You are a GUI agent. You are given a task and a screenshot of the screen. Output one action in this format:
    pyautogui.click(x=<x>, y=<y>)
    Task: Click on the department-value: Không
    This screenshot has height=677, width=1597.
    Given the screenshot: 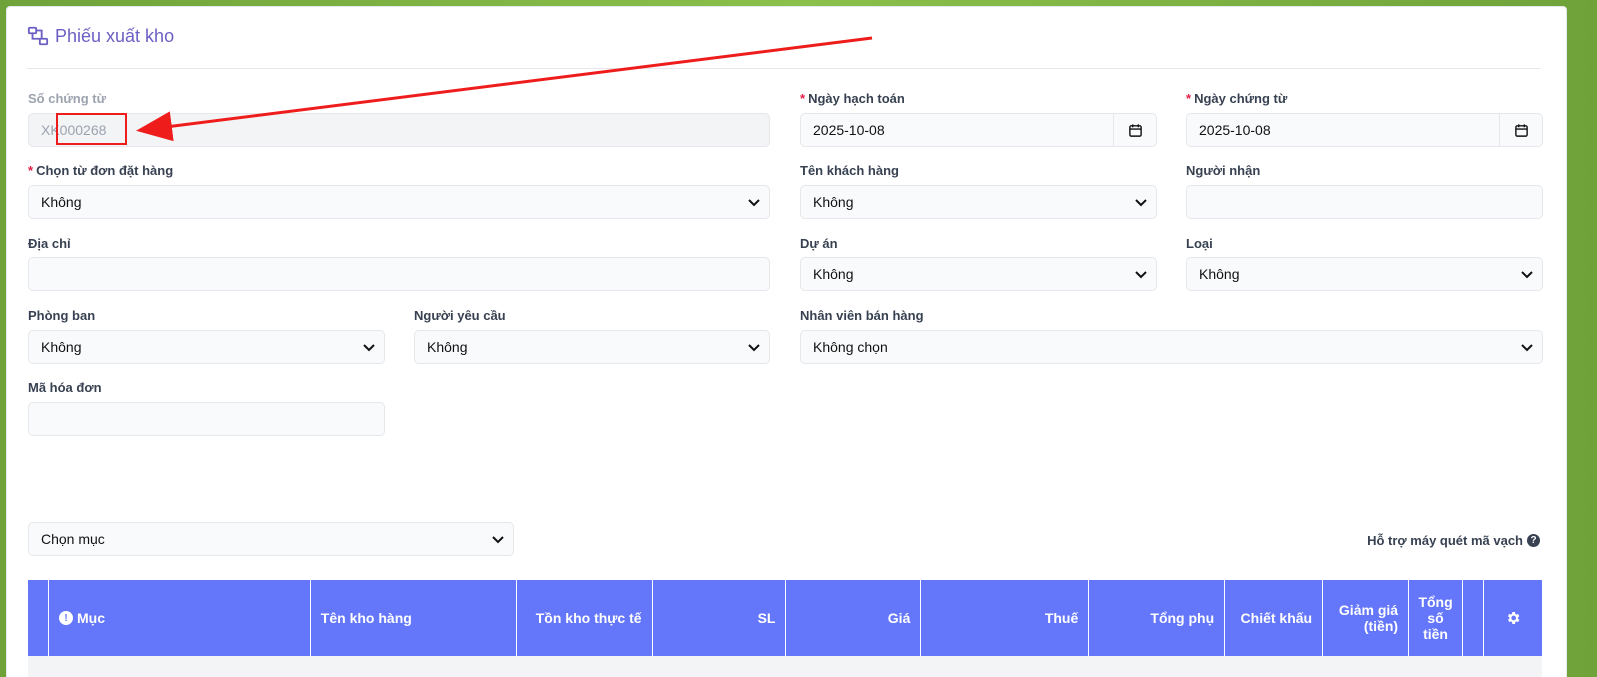 What is the action you would take?
    pyautogui.click(x=61, y=347)
    